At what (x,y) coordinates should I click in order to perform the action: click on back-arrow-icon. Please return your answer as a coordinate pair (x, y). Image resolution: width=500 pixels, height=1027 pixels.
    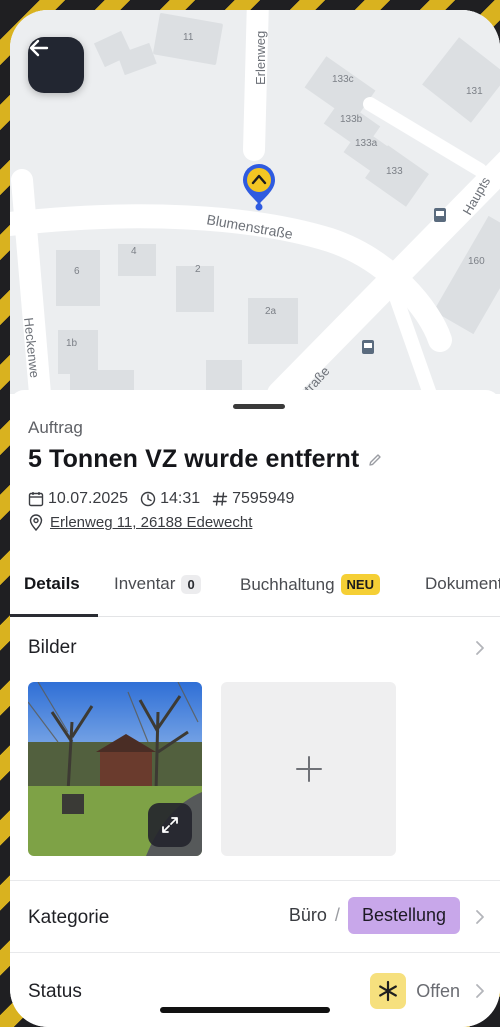
    Looking at the image, I should click on (39, 48).